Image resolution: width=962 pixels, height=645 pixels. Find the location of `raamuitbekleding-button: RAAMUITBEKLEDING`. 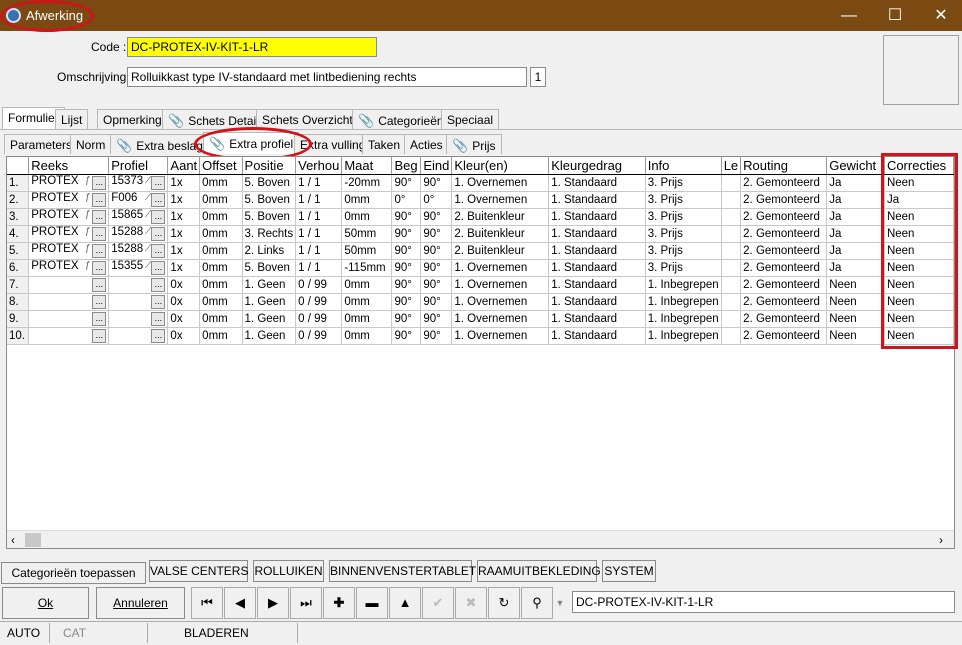

raamuitbekleding-button: RAAMUITBEKLEDING is located at coordinates (539, 571).